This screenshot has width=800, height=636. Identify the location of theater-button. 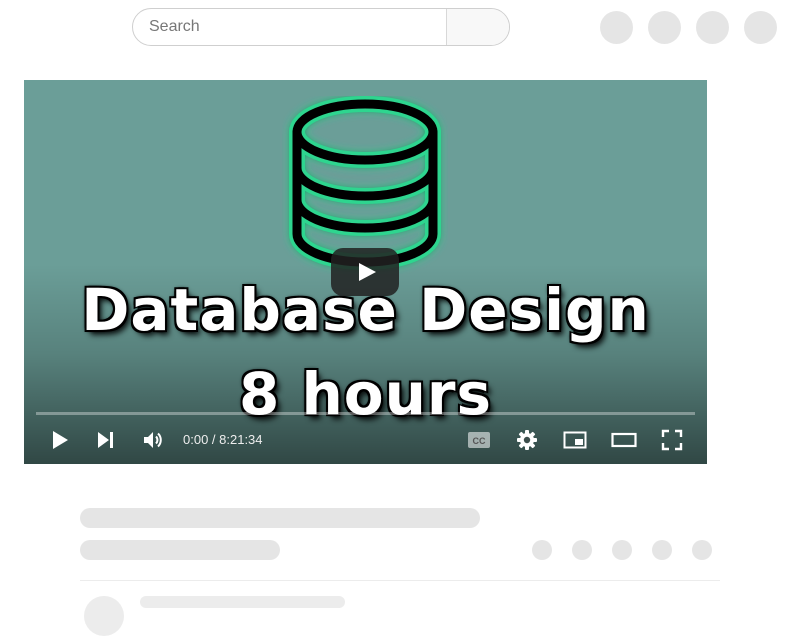
(624, 440).